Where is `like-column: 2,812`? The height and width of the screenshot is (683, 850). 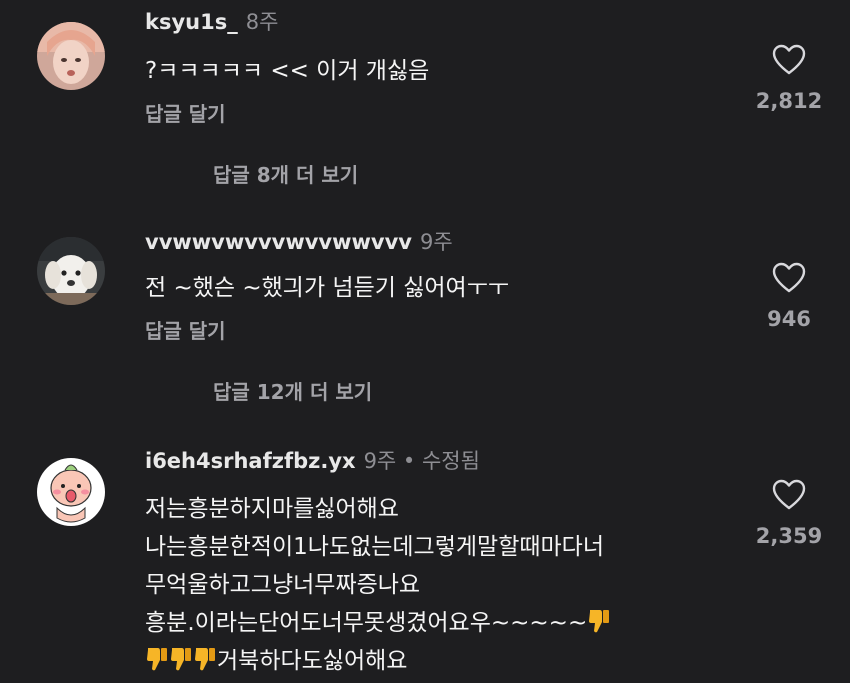 like-column: 2,812 is located at coordinates (789, 78).